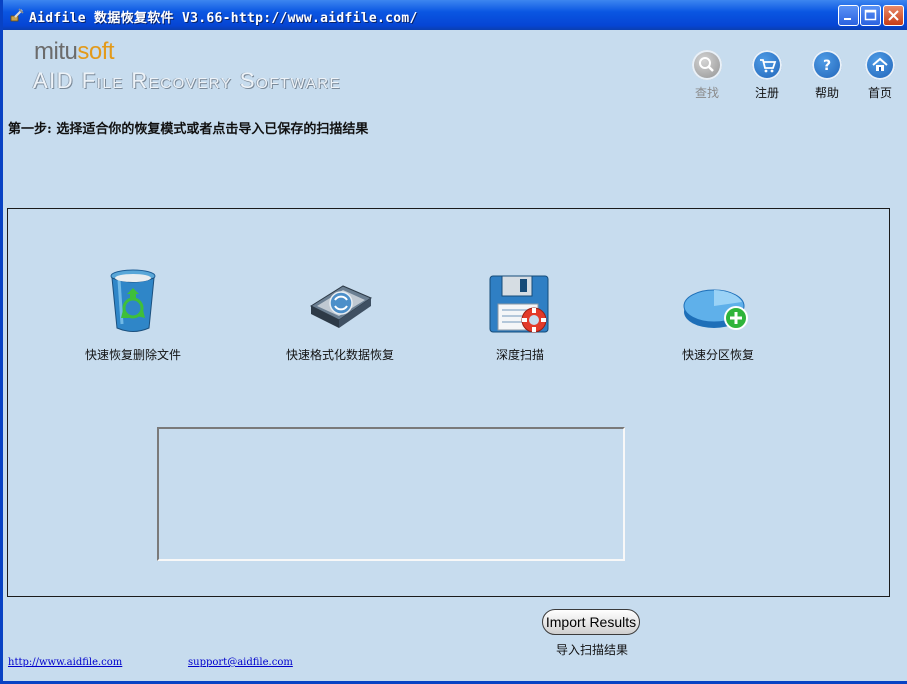  What do you see at coordinates (519, 304) in the screenshot?
I see `floppy-lifebuoy-icon` at bounding box center [519, 304].